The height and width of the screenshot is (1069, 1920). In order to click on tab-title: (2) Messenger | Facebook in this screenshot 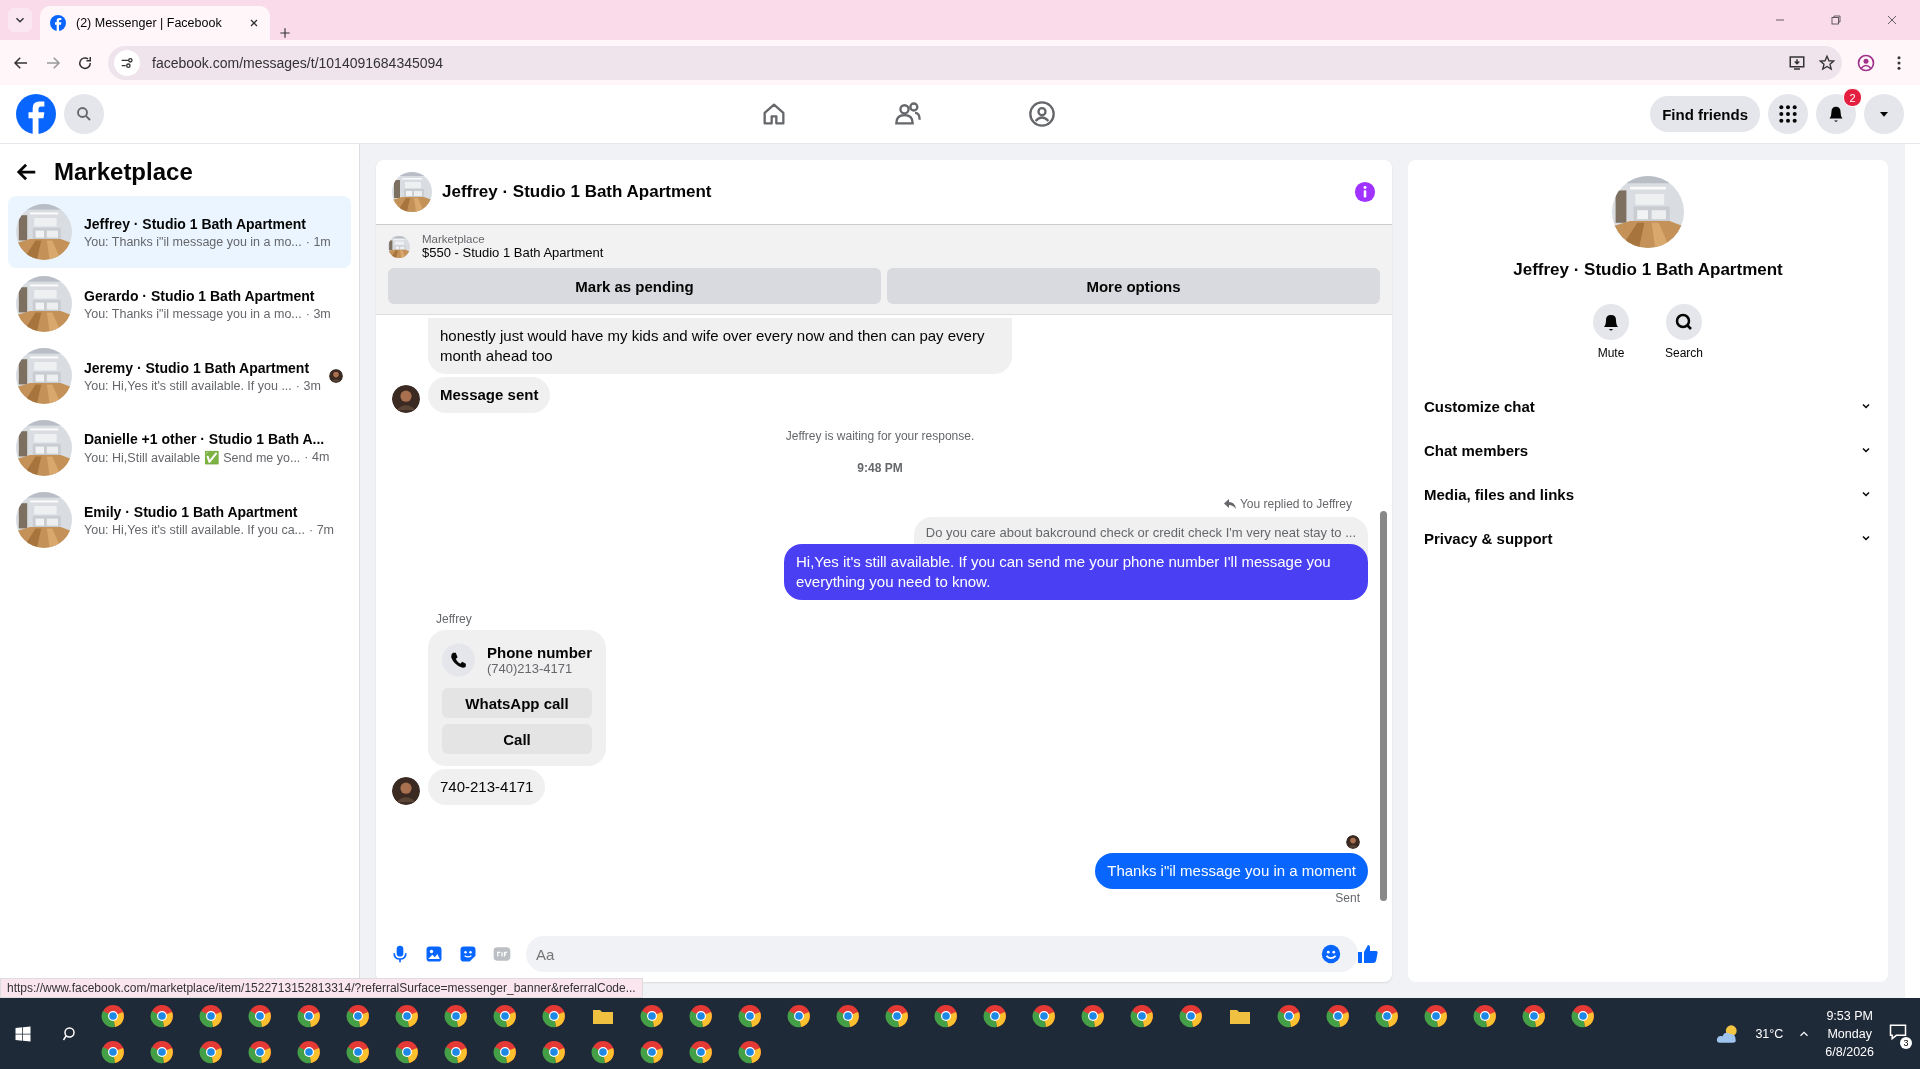, I will do `click(149, 23)`.